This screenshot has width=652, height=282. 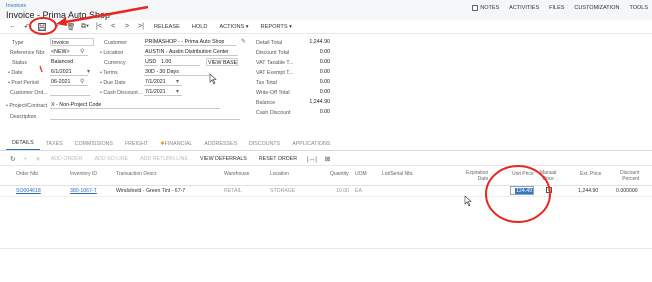 What do you see at coordinates (177, 91) in the screenshot?
I see `cashdiscount-dropdown-icon: ▾` at bounding box center [177, 91].